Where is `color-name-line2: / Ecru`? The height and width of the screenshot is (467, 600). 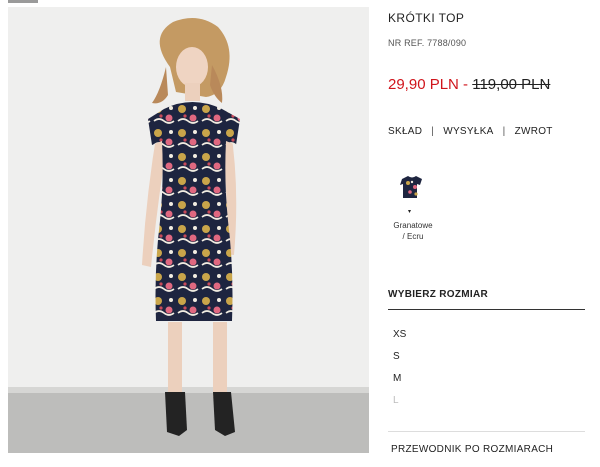
color-name-line2: / Ecru is located at coordinates (413, 236).